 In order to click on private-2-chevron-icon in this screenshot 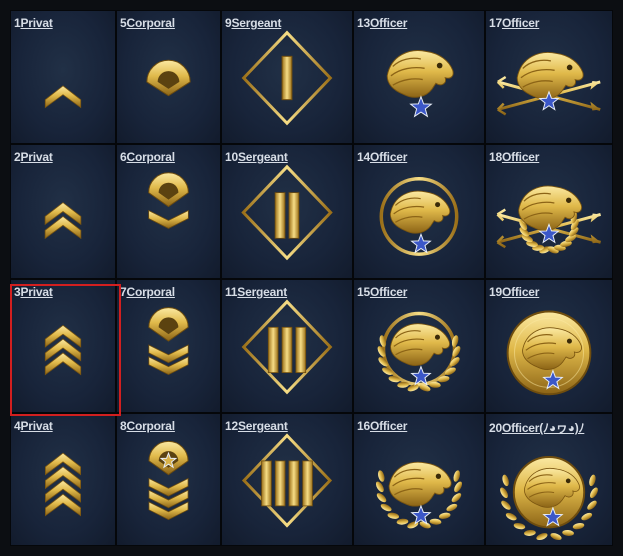, I will do `click(63, 211)`.